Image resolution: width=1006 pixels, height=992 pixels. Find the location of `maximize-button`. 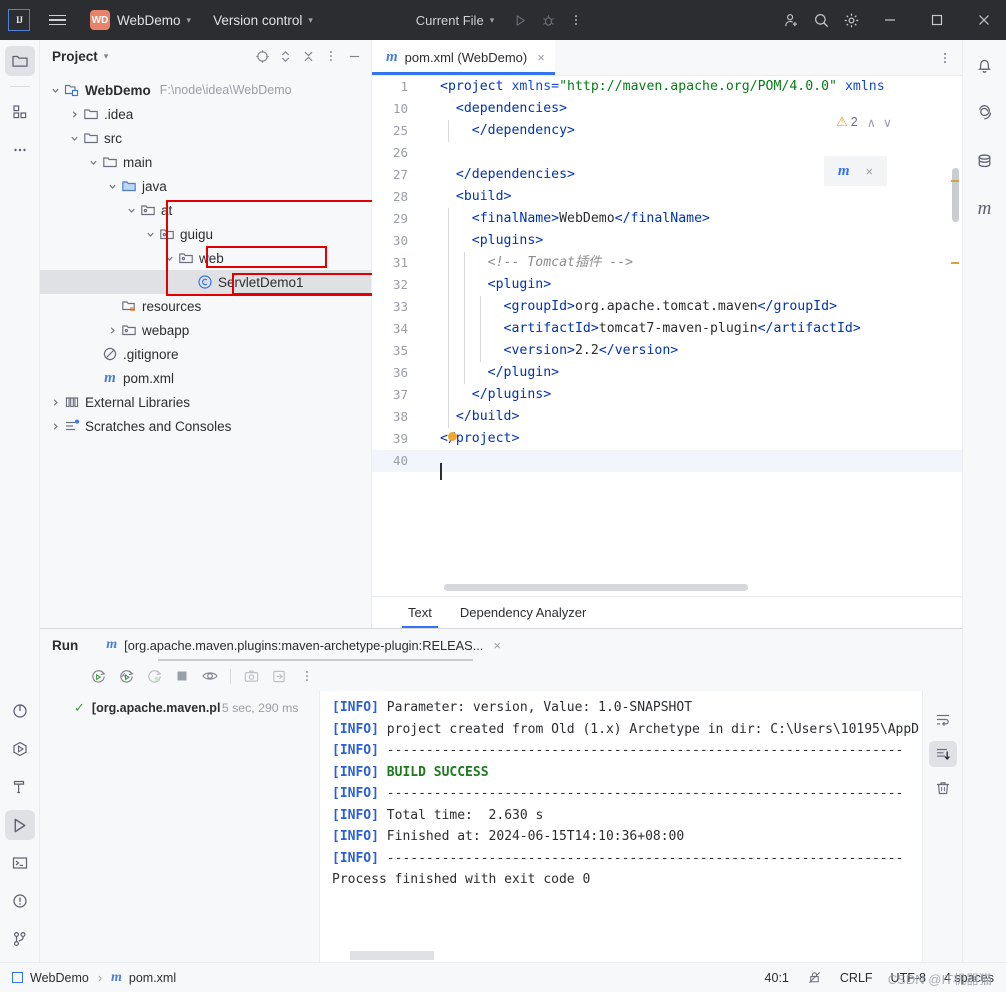

maximize-button is located at coordinates (936, 20).